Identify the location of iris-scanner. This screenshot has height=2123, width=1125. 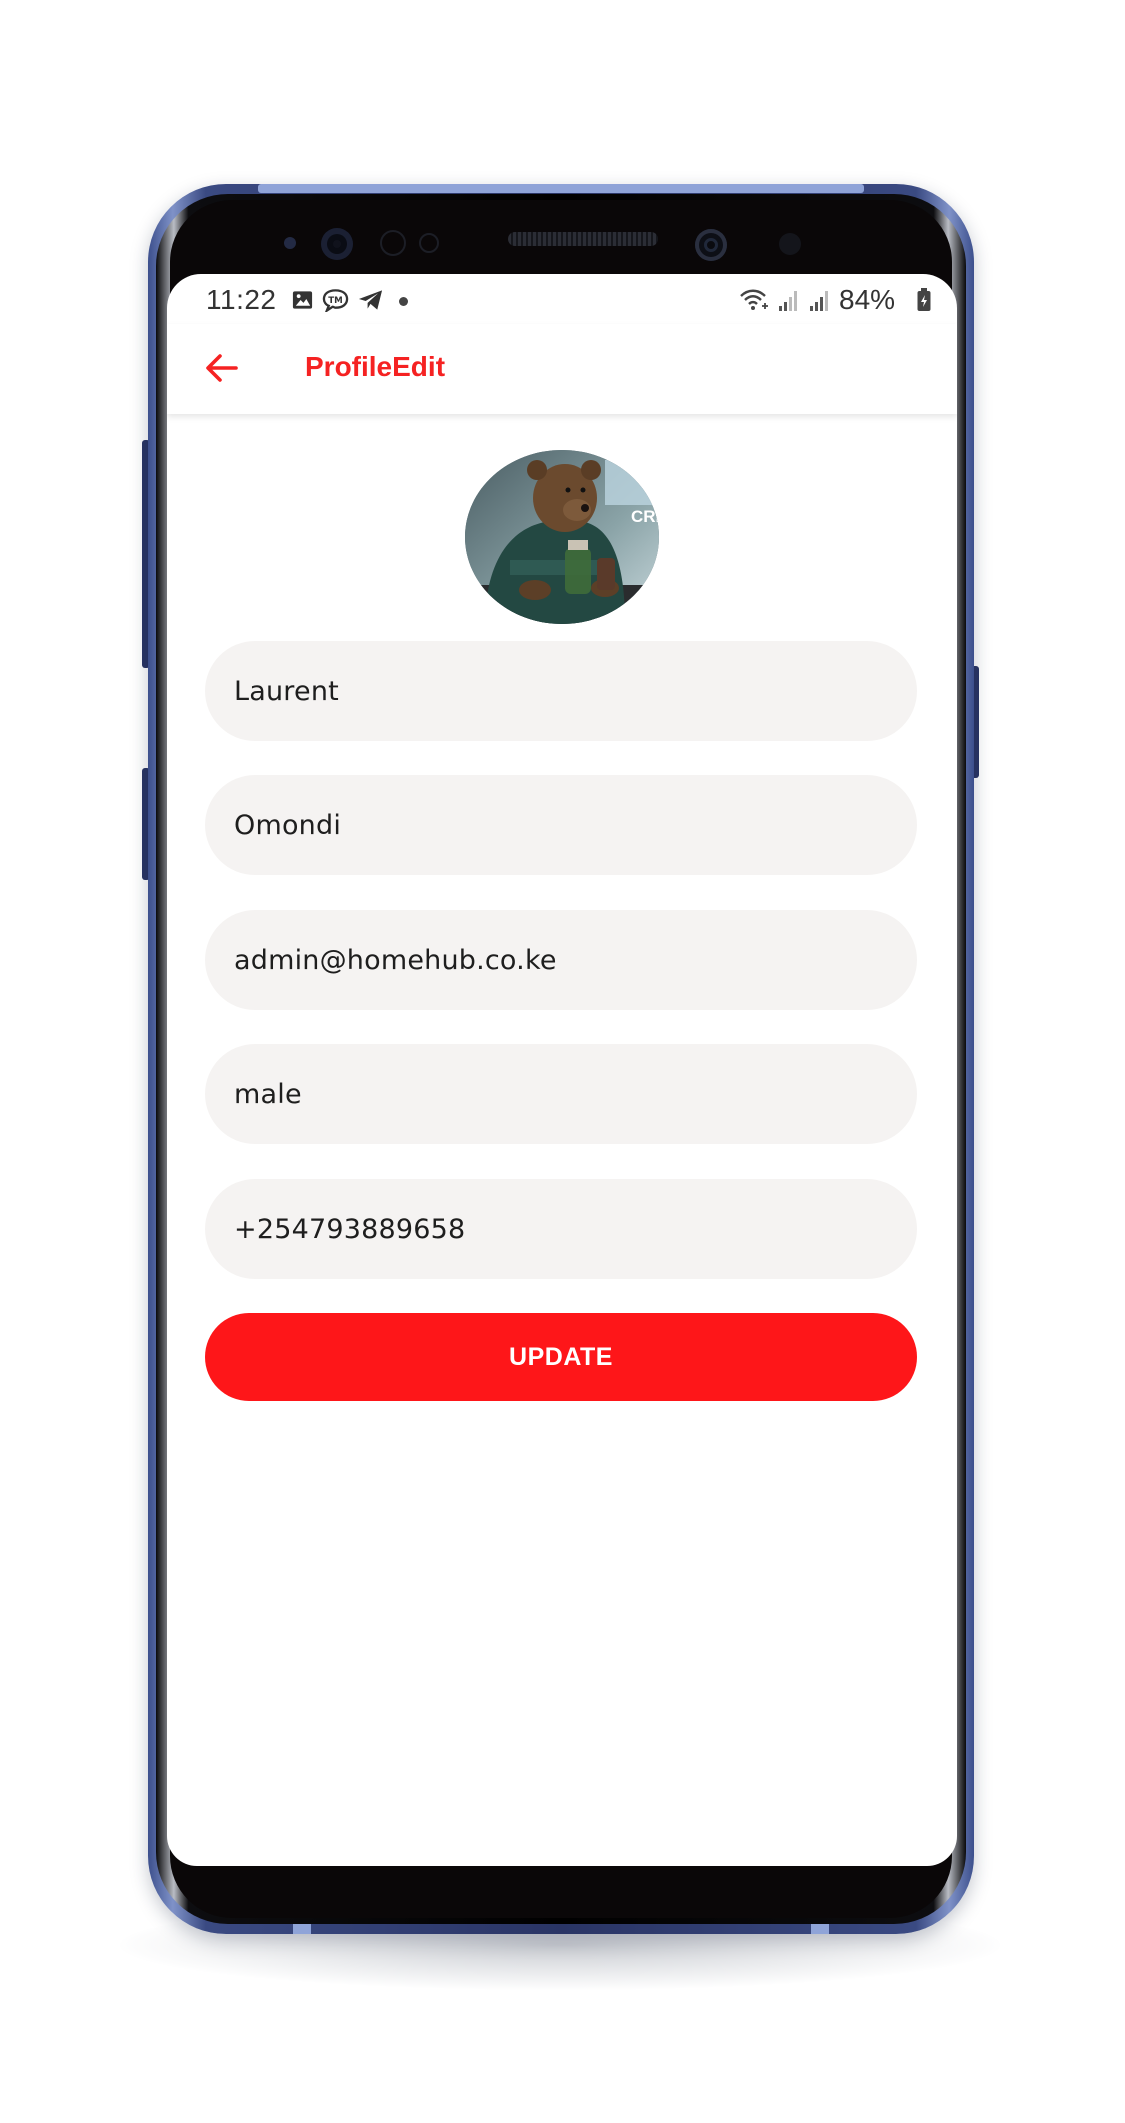
(790, 244).